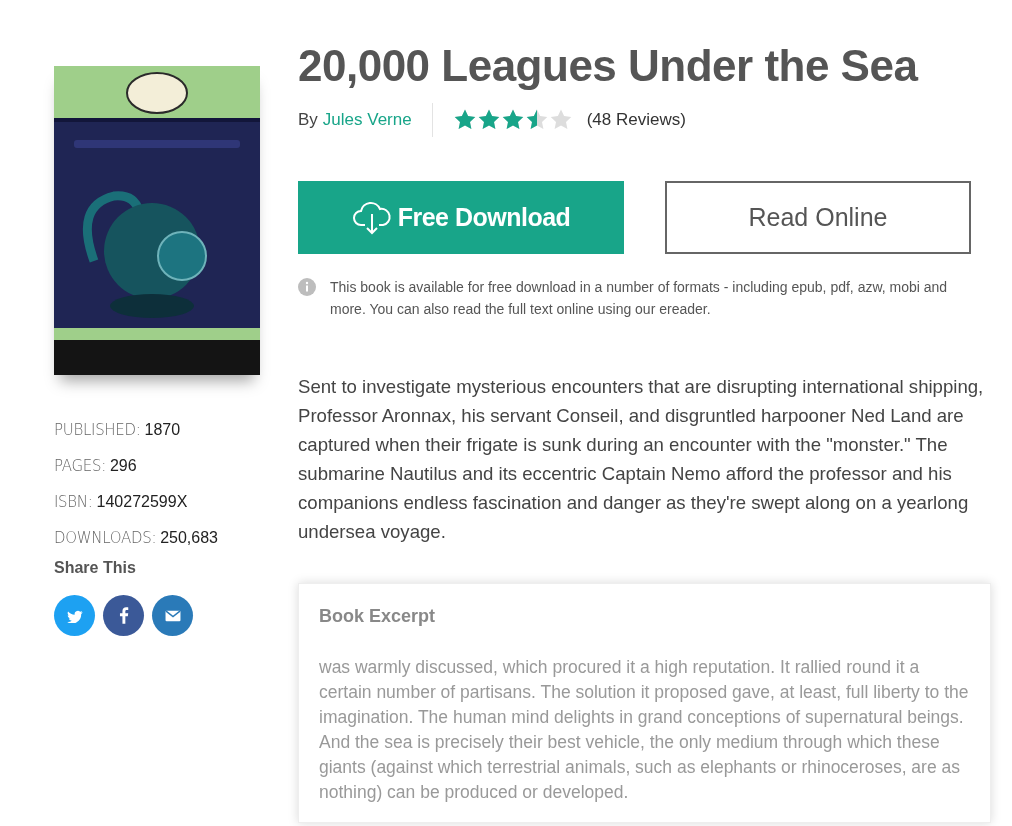 The image size is (1012, 826). Describe the element at coordinates (105, 538) in the screenshot. I see `detail-label: DOWNLOADS:` at that location.